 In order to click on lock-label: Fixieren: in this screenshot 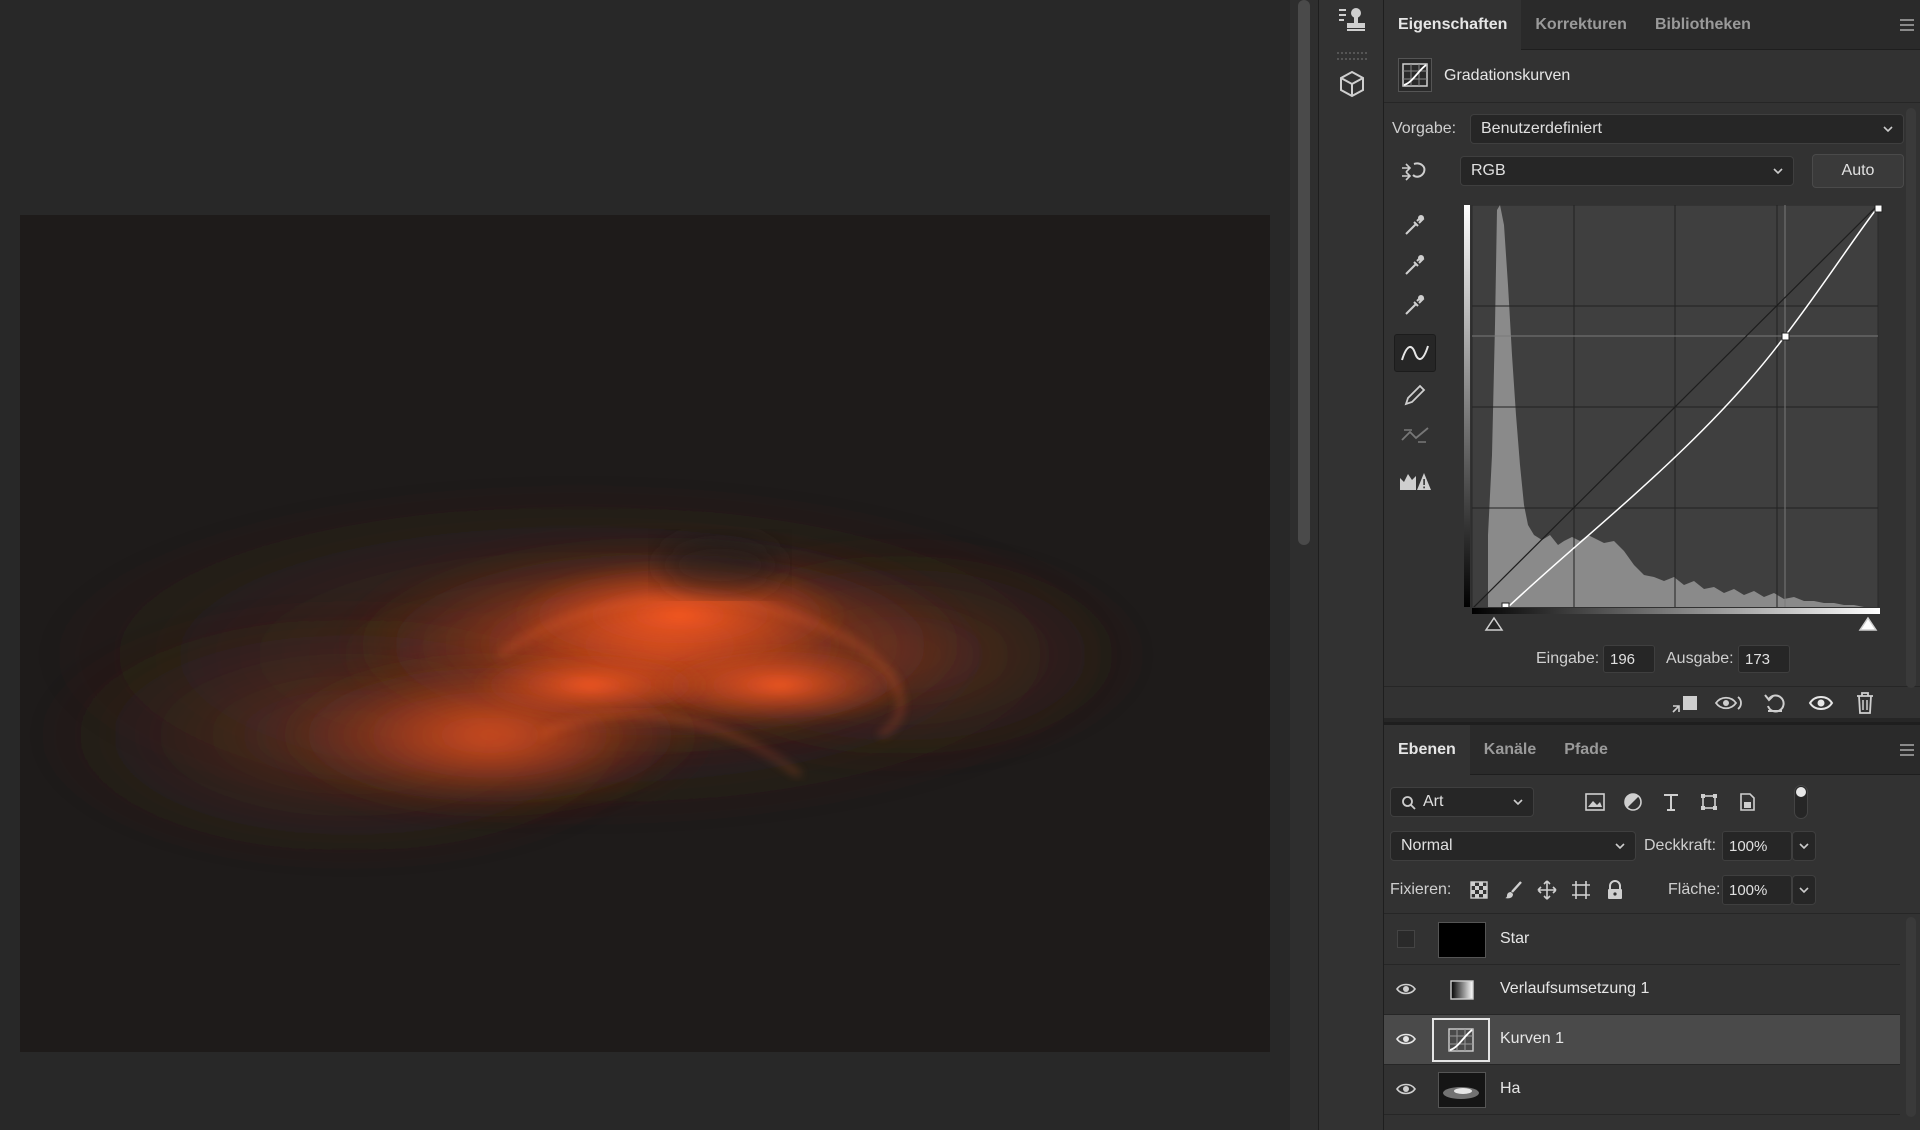, I will do `click(1421, 889)`.